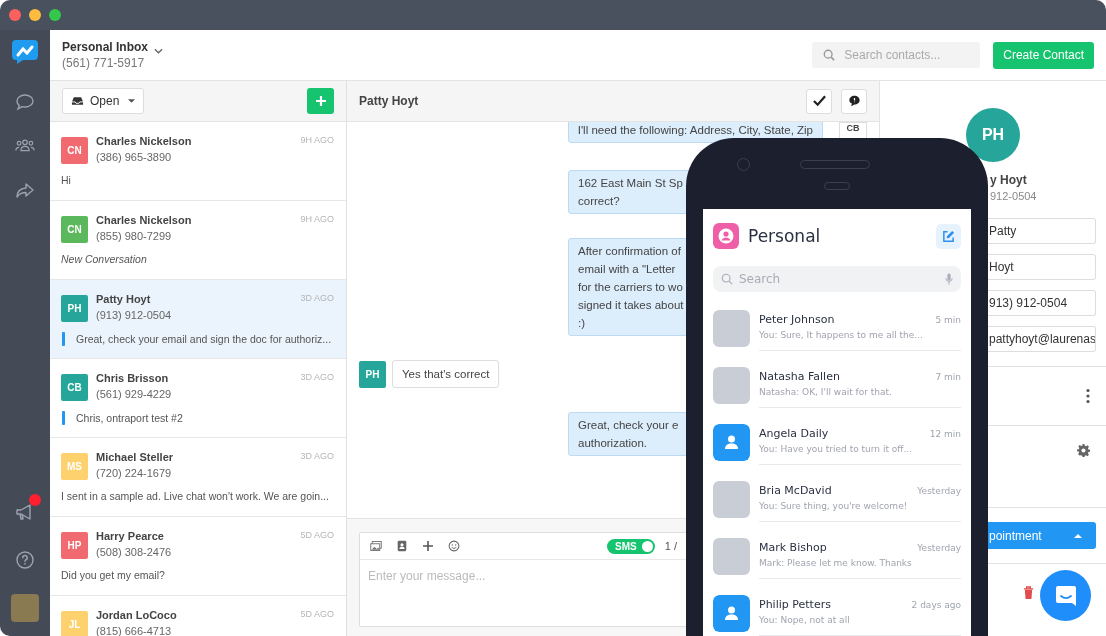 The width and height of the screenshot is (1106, 636). What do you see at coordinates (1083, 450) in the screenshot?
I see `settings-icon` at bounding box center [1083, 450].